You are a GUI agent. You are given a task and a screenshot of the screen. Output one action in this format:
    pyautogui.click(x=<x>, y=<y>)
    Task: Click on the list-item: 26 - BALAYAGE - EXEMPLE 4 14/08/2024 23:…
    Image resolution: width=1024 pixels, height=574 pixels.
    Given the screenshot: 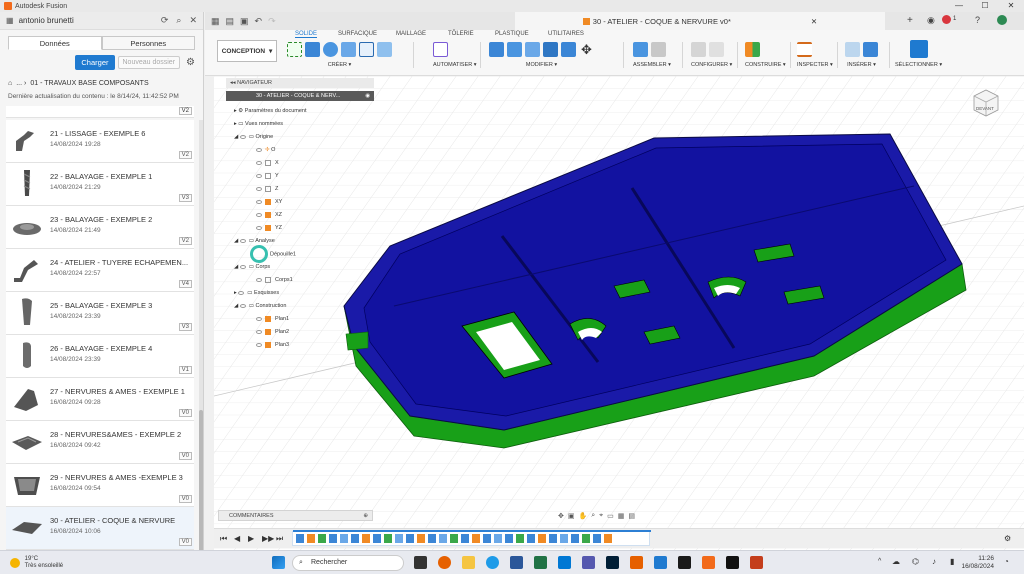 What is the action you would take?
    pyautogui.click(x=100, y=356)
    